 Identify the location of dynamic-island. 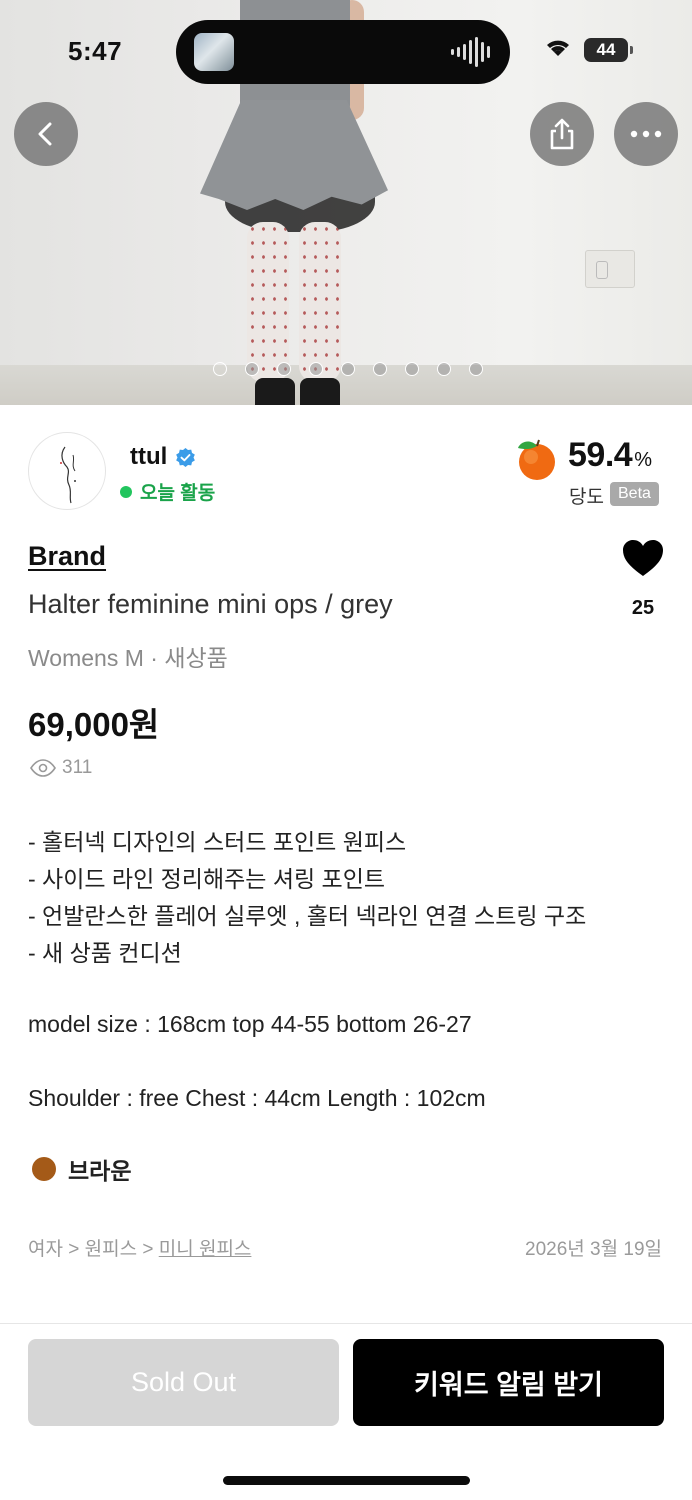
(343, 52).